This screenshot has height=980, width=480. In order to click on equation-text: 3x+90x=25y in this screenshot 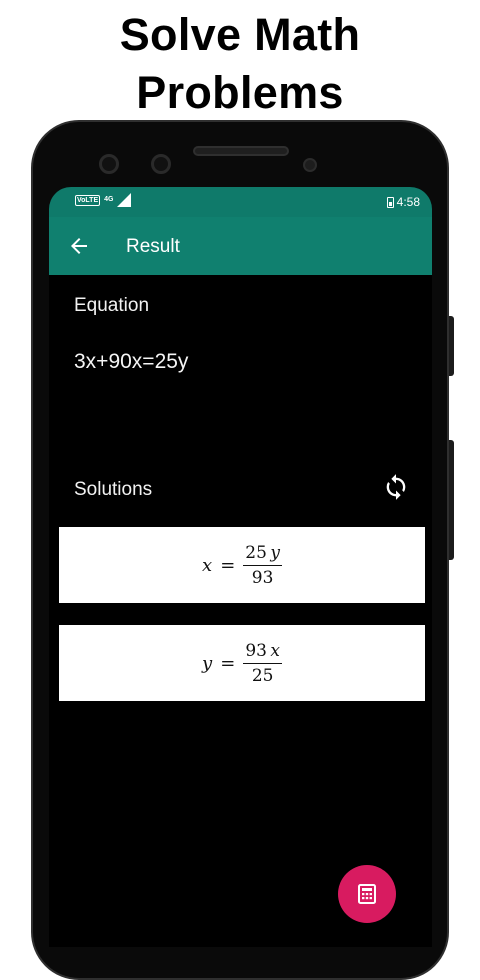, I will do `click(131, 361)`.